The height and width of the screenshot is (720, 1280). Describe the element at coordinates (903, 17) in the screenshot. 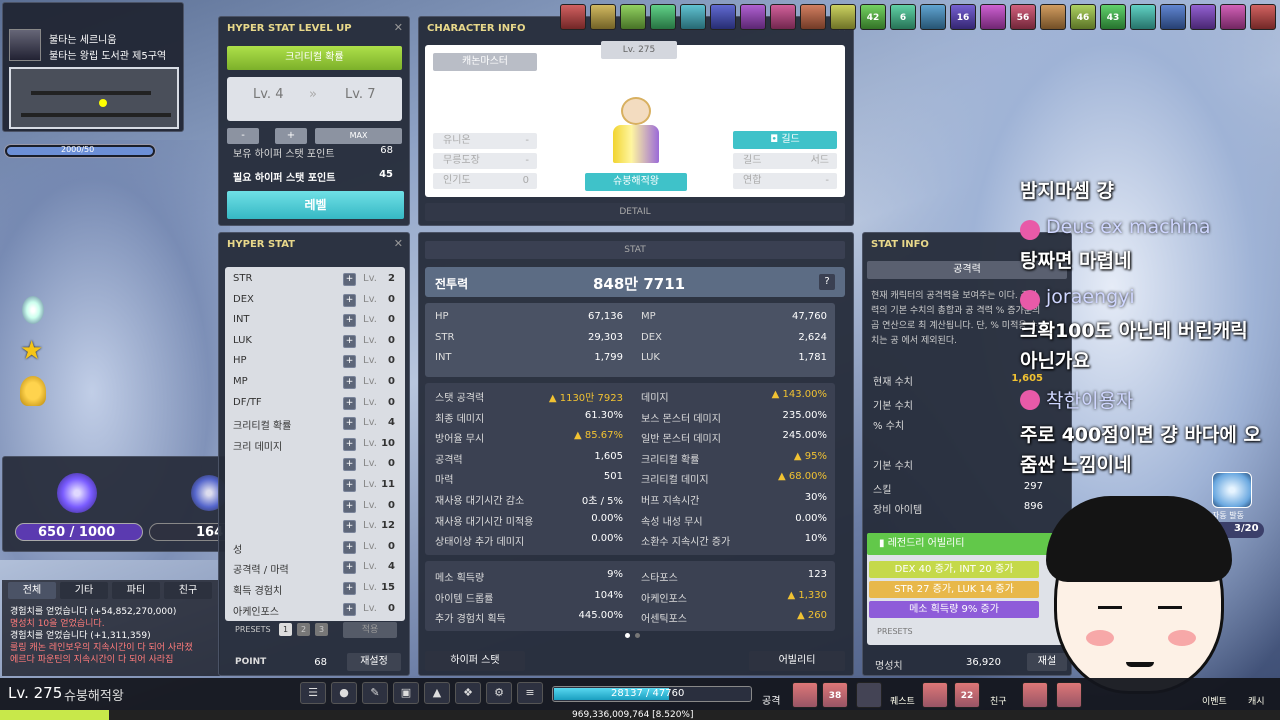

I see `buff-icon: 6` at that location.